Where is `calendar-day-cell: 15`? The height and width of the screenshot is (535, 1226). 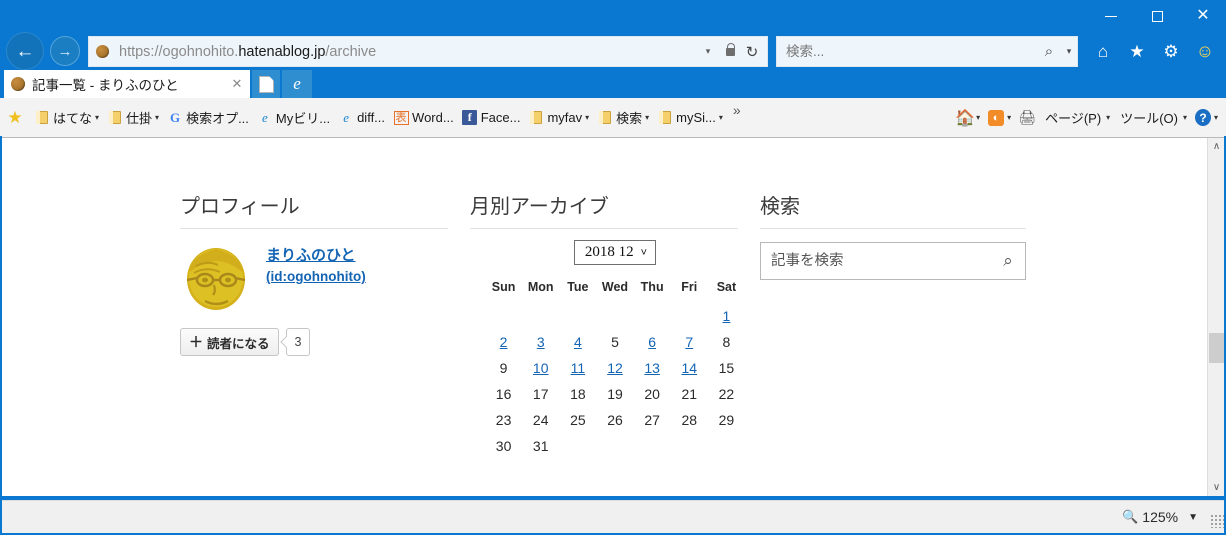
calendar-day-cell: 15 is located at coordinates (726, 368).